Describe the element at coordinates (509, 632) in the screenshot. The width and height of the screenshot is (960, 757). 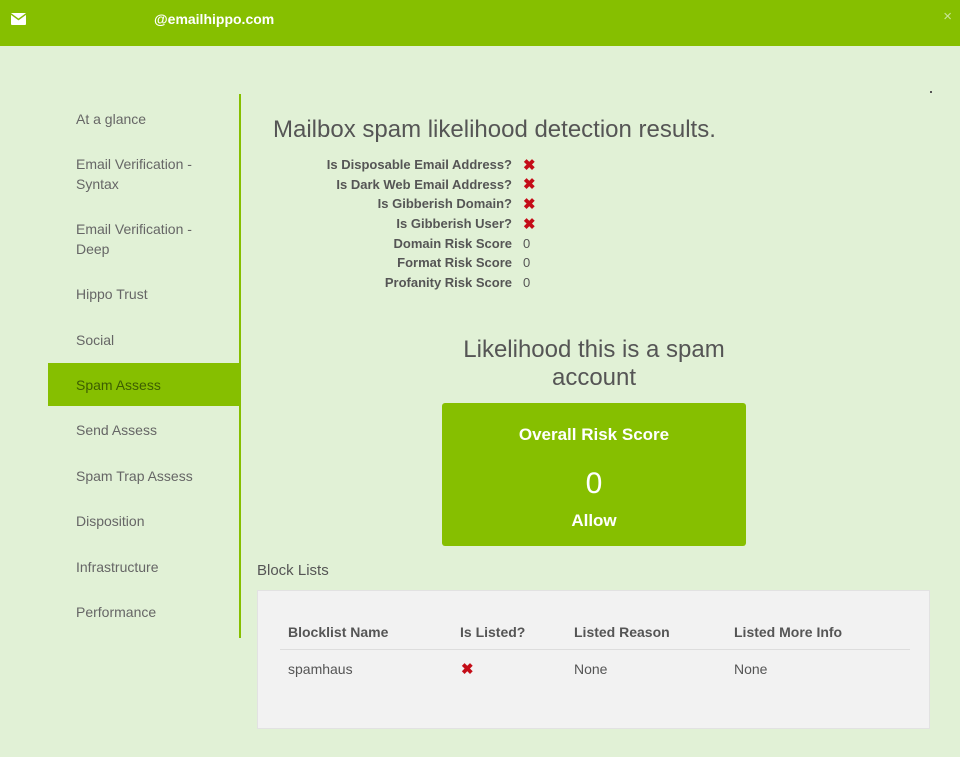
I see `column-header: Is Listed?` at that location.